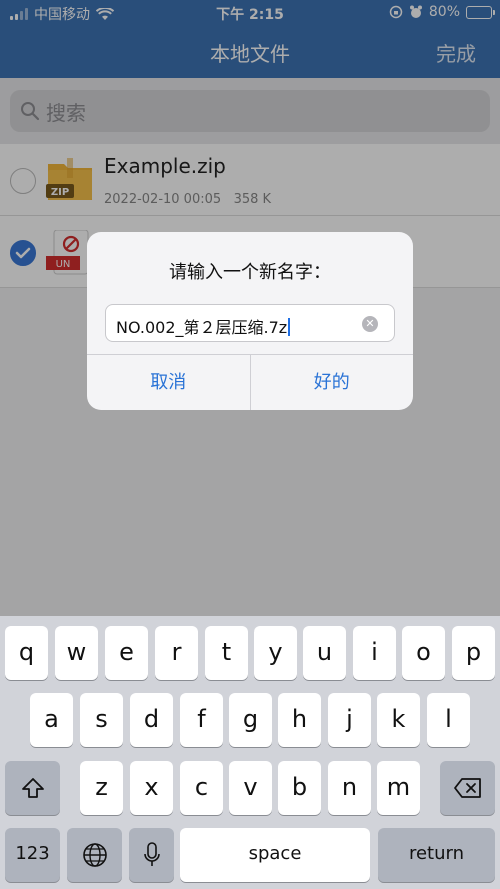 The image size is (500, 889). What do you see at coordinates (126, 653) in the screenshot?
I see `key-e: e` at bounding box center [126, 653].